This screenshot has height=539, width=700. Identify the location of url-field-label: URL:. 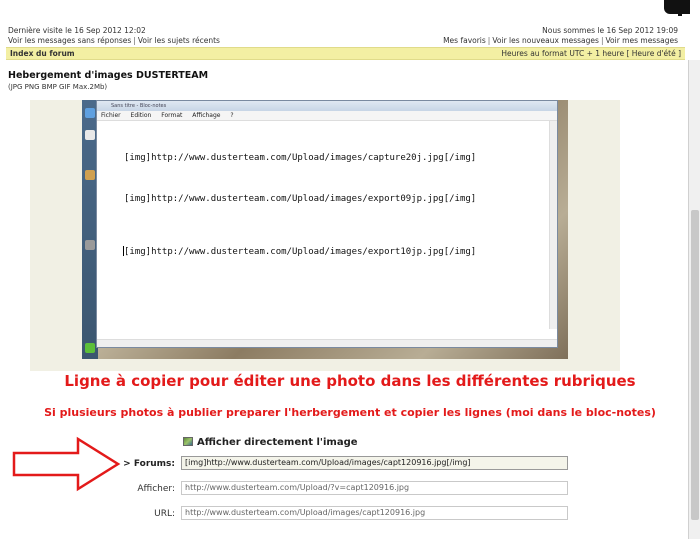
(164, 514).